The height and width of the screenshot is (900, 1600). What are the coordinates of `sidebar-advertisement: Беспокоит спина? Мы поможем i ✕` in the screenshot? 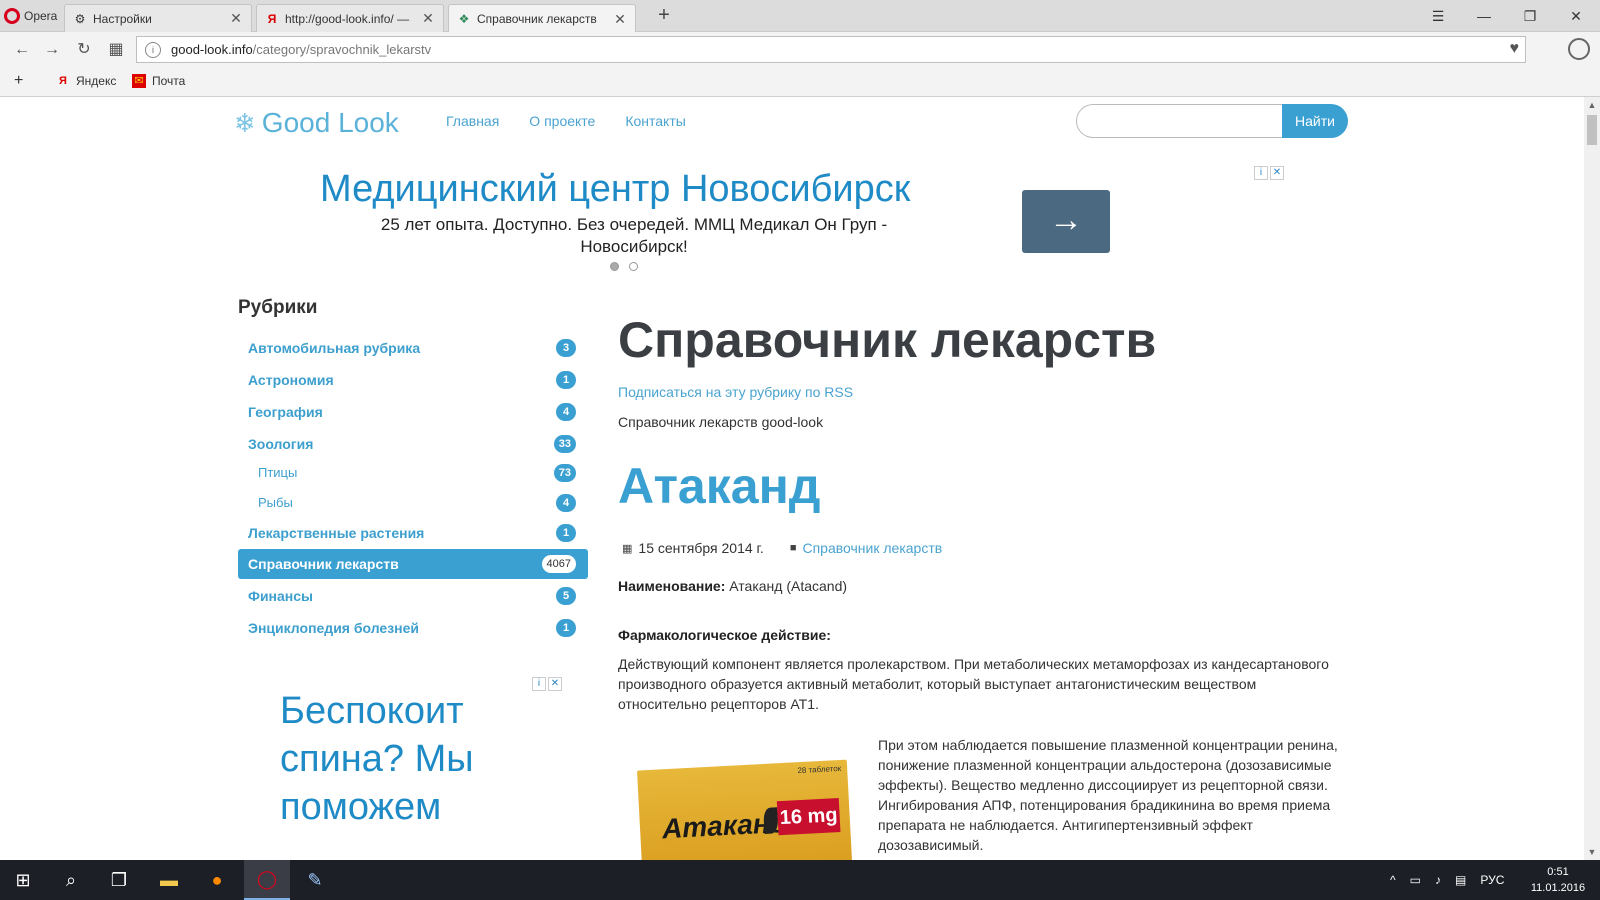 It's located at (403, 768).